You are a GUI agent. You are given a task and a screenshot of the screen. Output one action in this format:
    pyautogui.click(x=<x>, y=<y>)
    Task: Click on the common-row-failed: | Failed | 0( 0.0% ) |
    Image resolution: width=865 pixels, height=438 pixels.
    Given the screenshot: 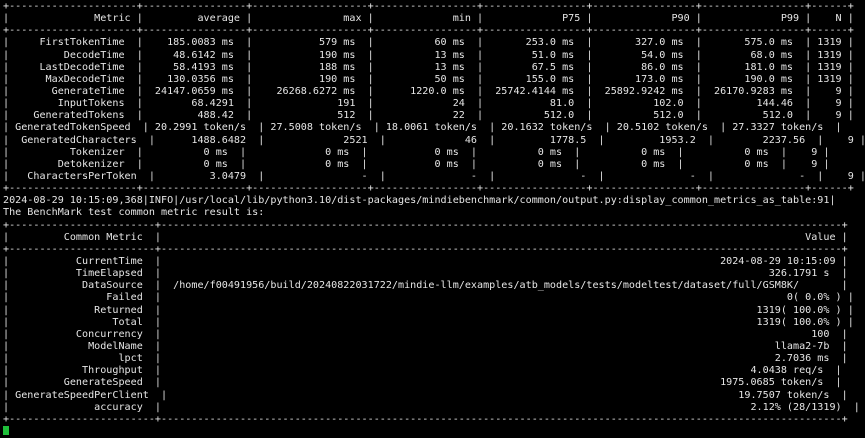 What is the action you would take?
    pyautogui.click(x=428, y=298)
    